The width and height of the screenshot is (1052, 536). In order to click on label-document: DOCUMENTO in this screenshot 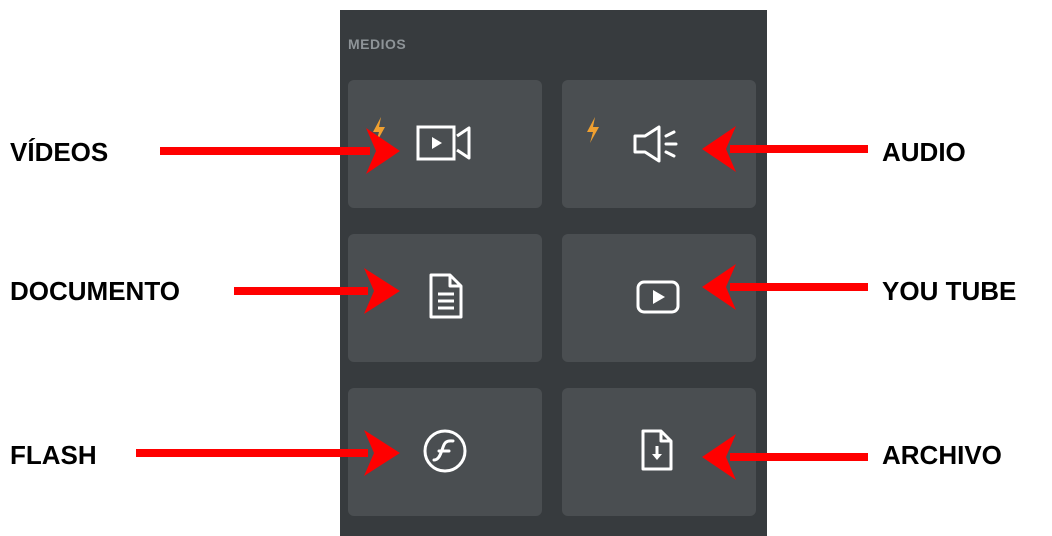, I will do `click(95, 291)`.